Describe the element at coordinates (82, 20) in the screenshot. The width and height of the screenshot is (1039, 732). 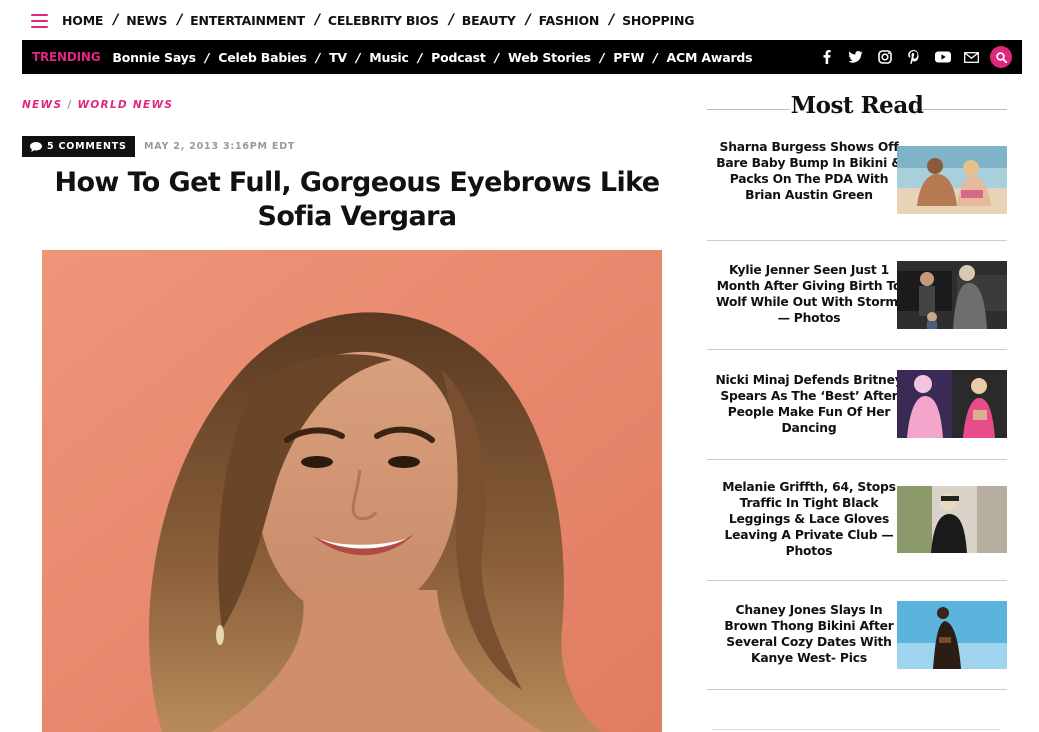
I see `nav-item-home: HOME` at that location.